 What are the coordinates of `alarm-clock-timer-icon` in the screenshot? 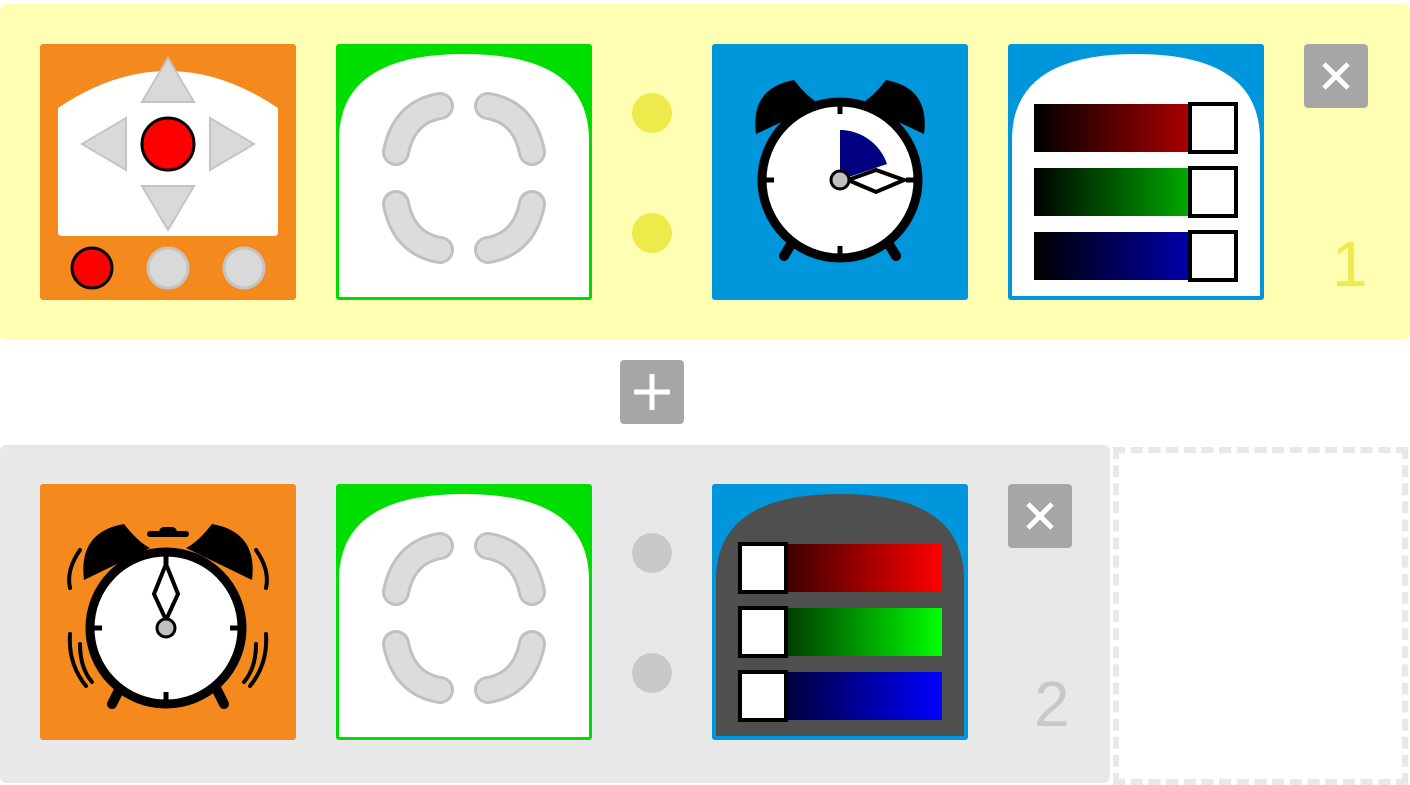 It's located at (840, 171).